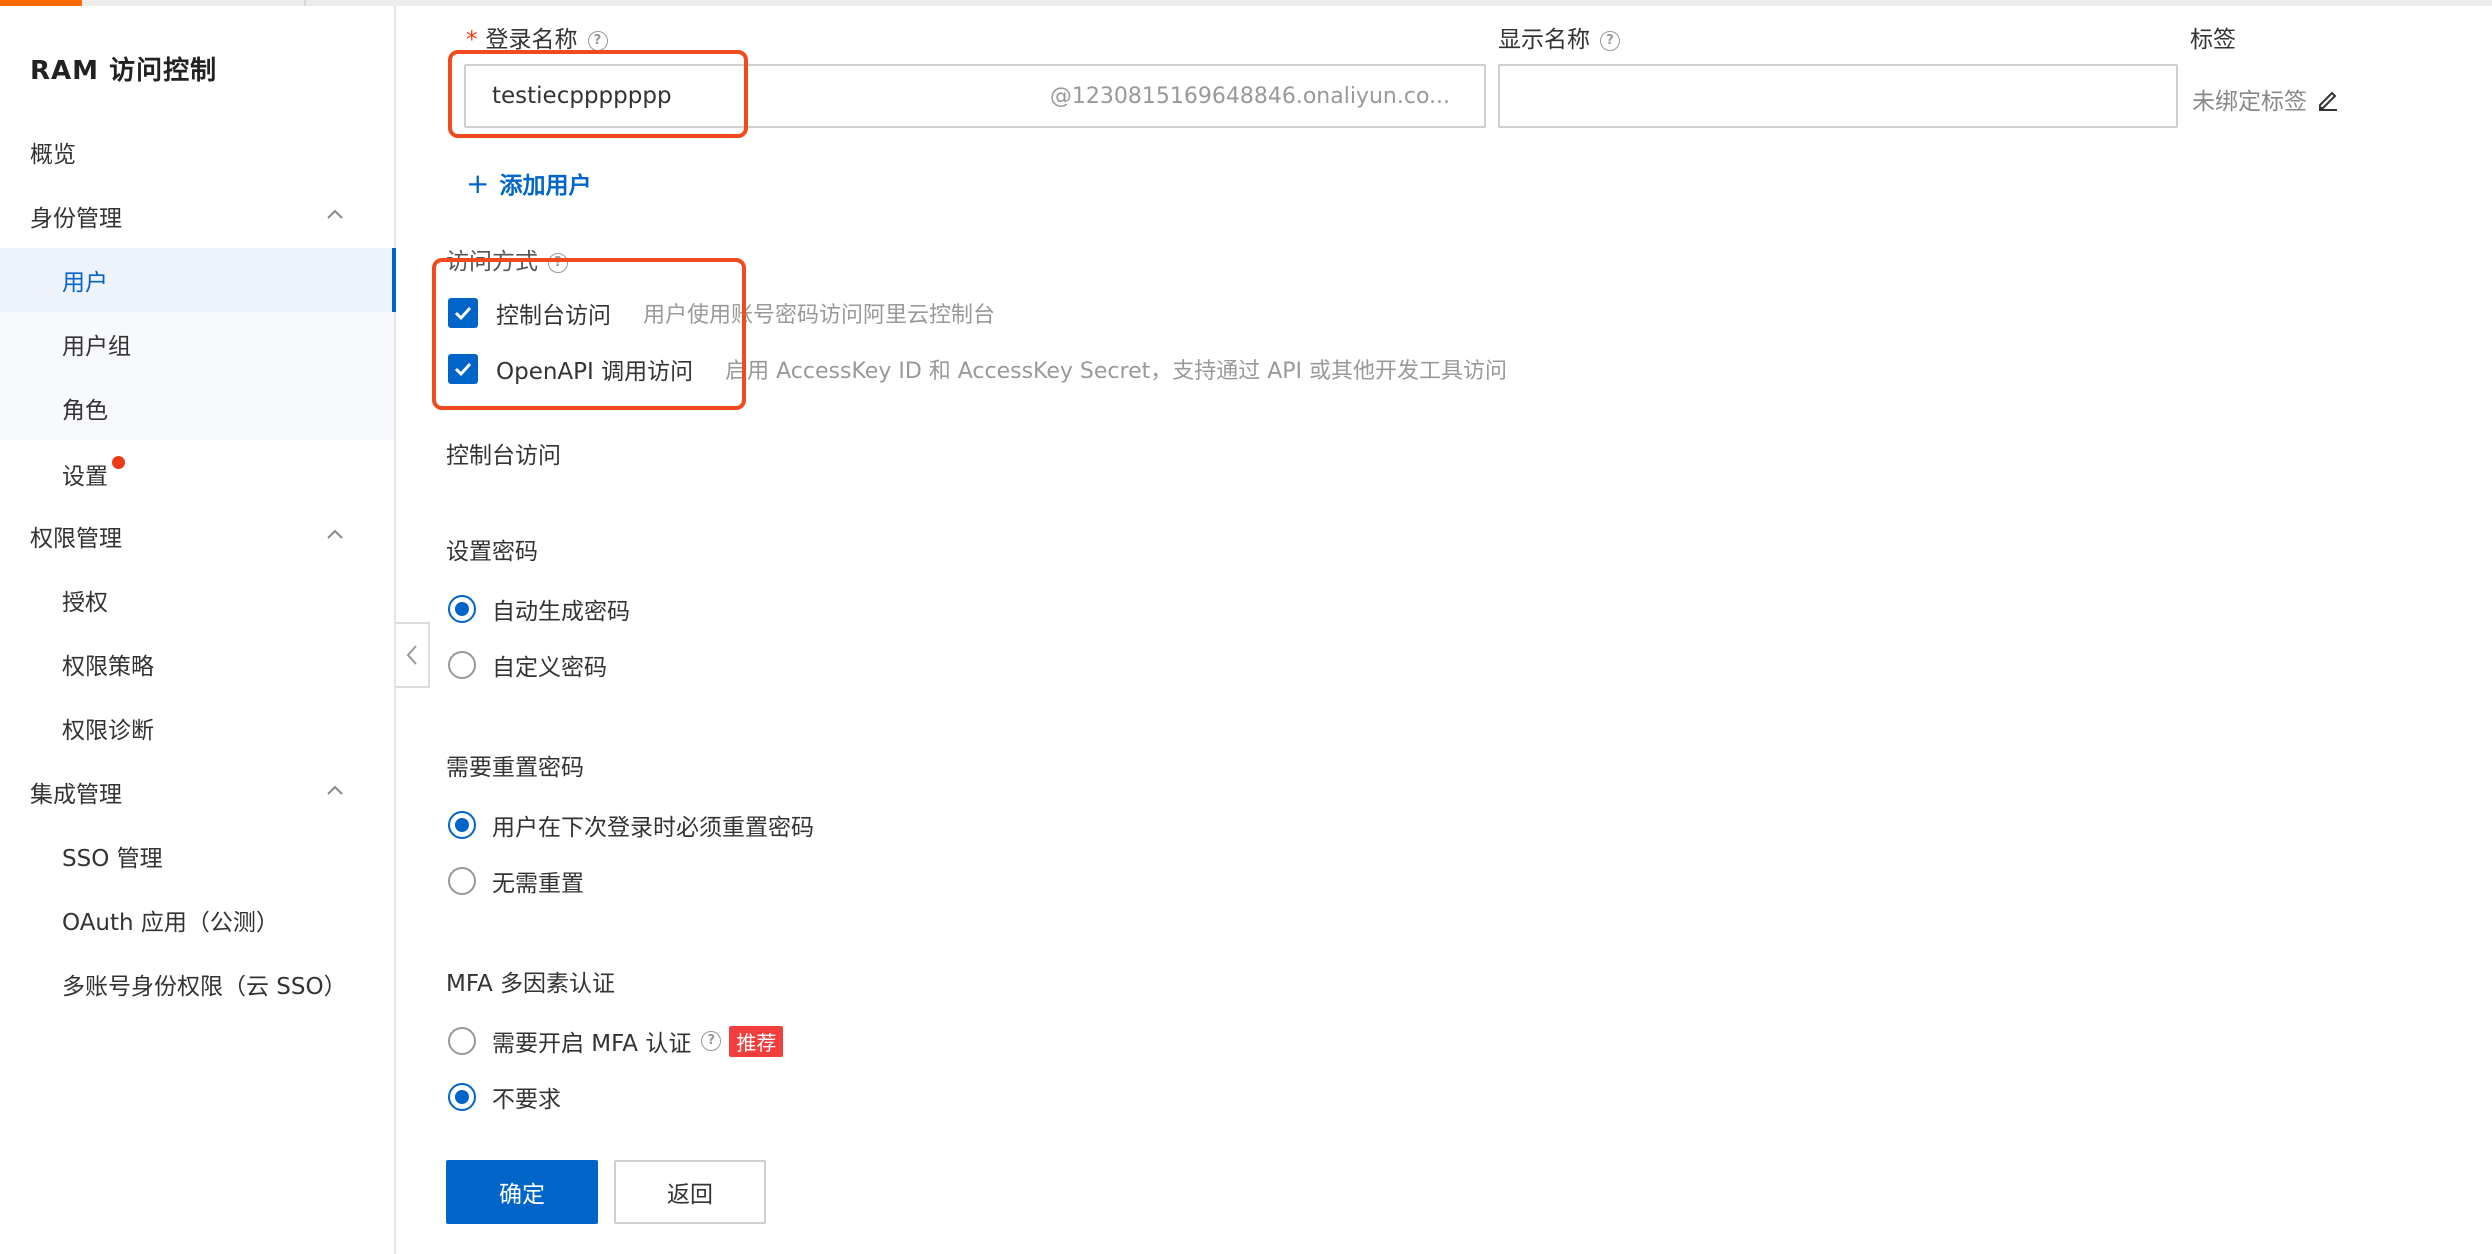 The width and height of the screenshot is (2492, 1254). What do you see at coordinates (537, 37) in the screenshot?
I see `login-name-label: * 登录名称?` at bounding box center [537, 37].